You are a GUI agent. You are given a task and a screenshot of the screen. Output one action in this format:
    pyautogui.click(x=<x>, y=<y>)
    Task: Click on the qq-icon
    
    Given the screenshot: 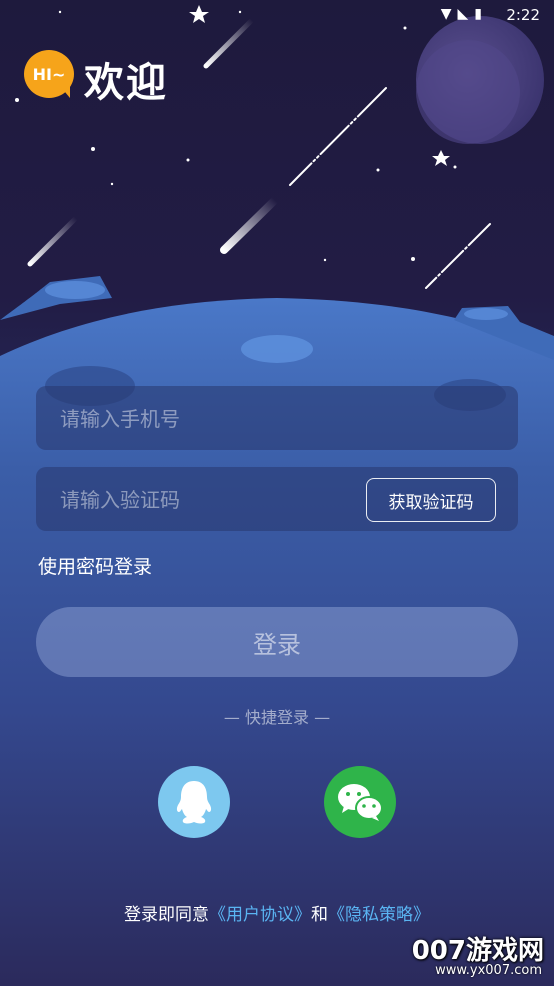 What is the action you would take?
    pyautogui.click(x=194, y=802)
    